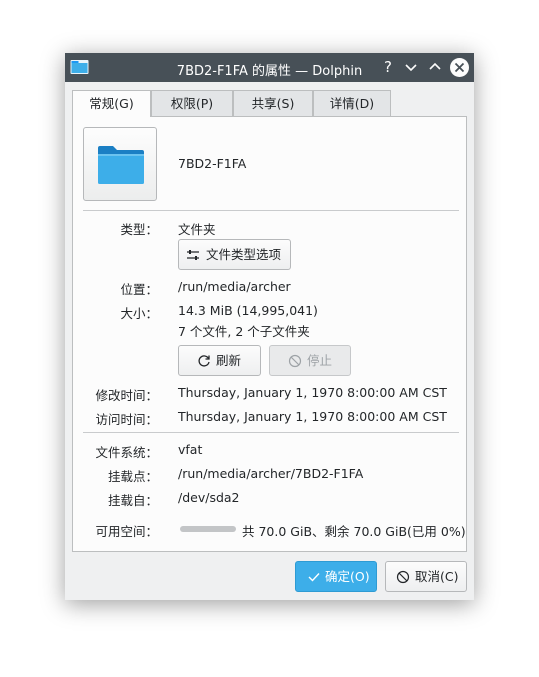 Image resolution: width=539 pixels, height=677 pixels. What do you see at coordinates (193, 255) in the screenshot?
I see `sliders-icon` at bounding box center [193, 255].